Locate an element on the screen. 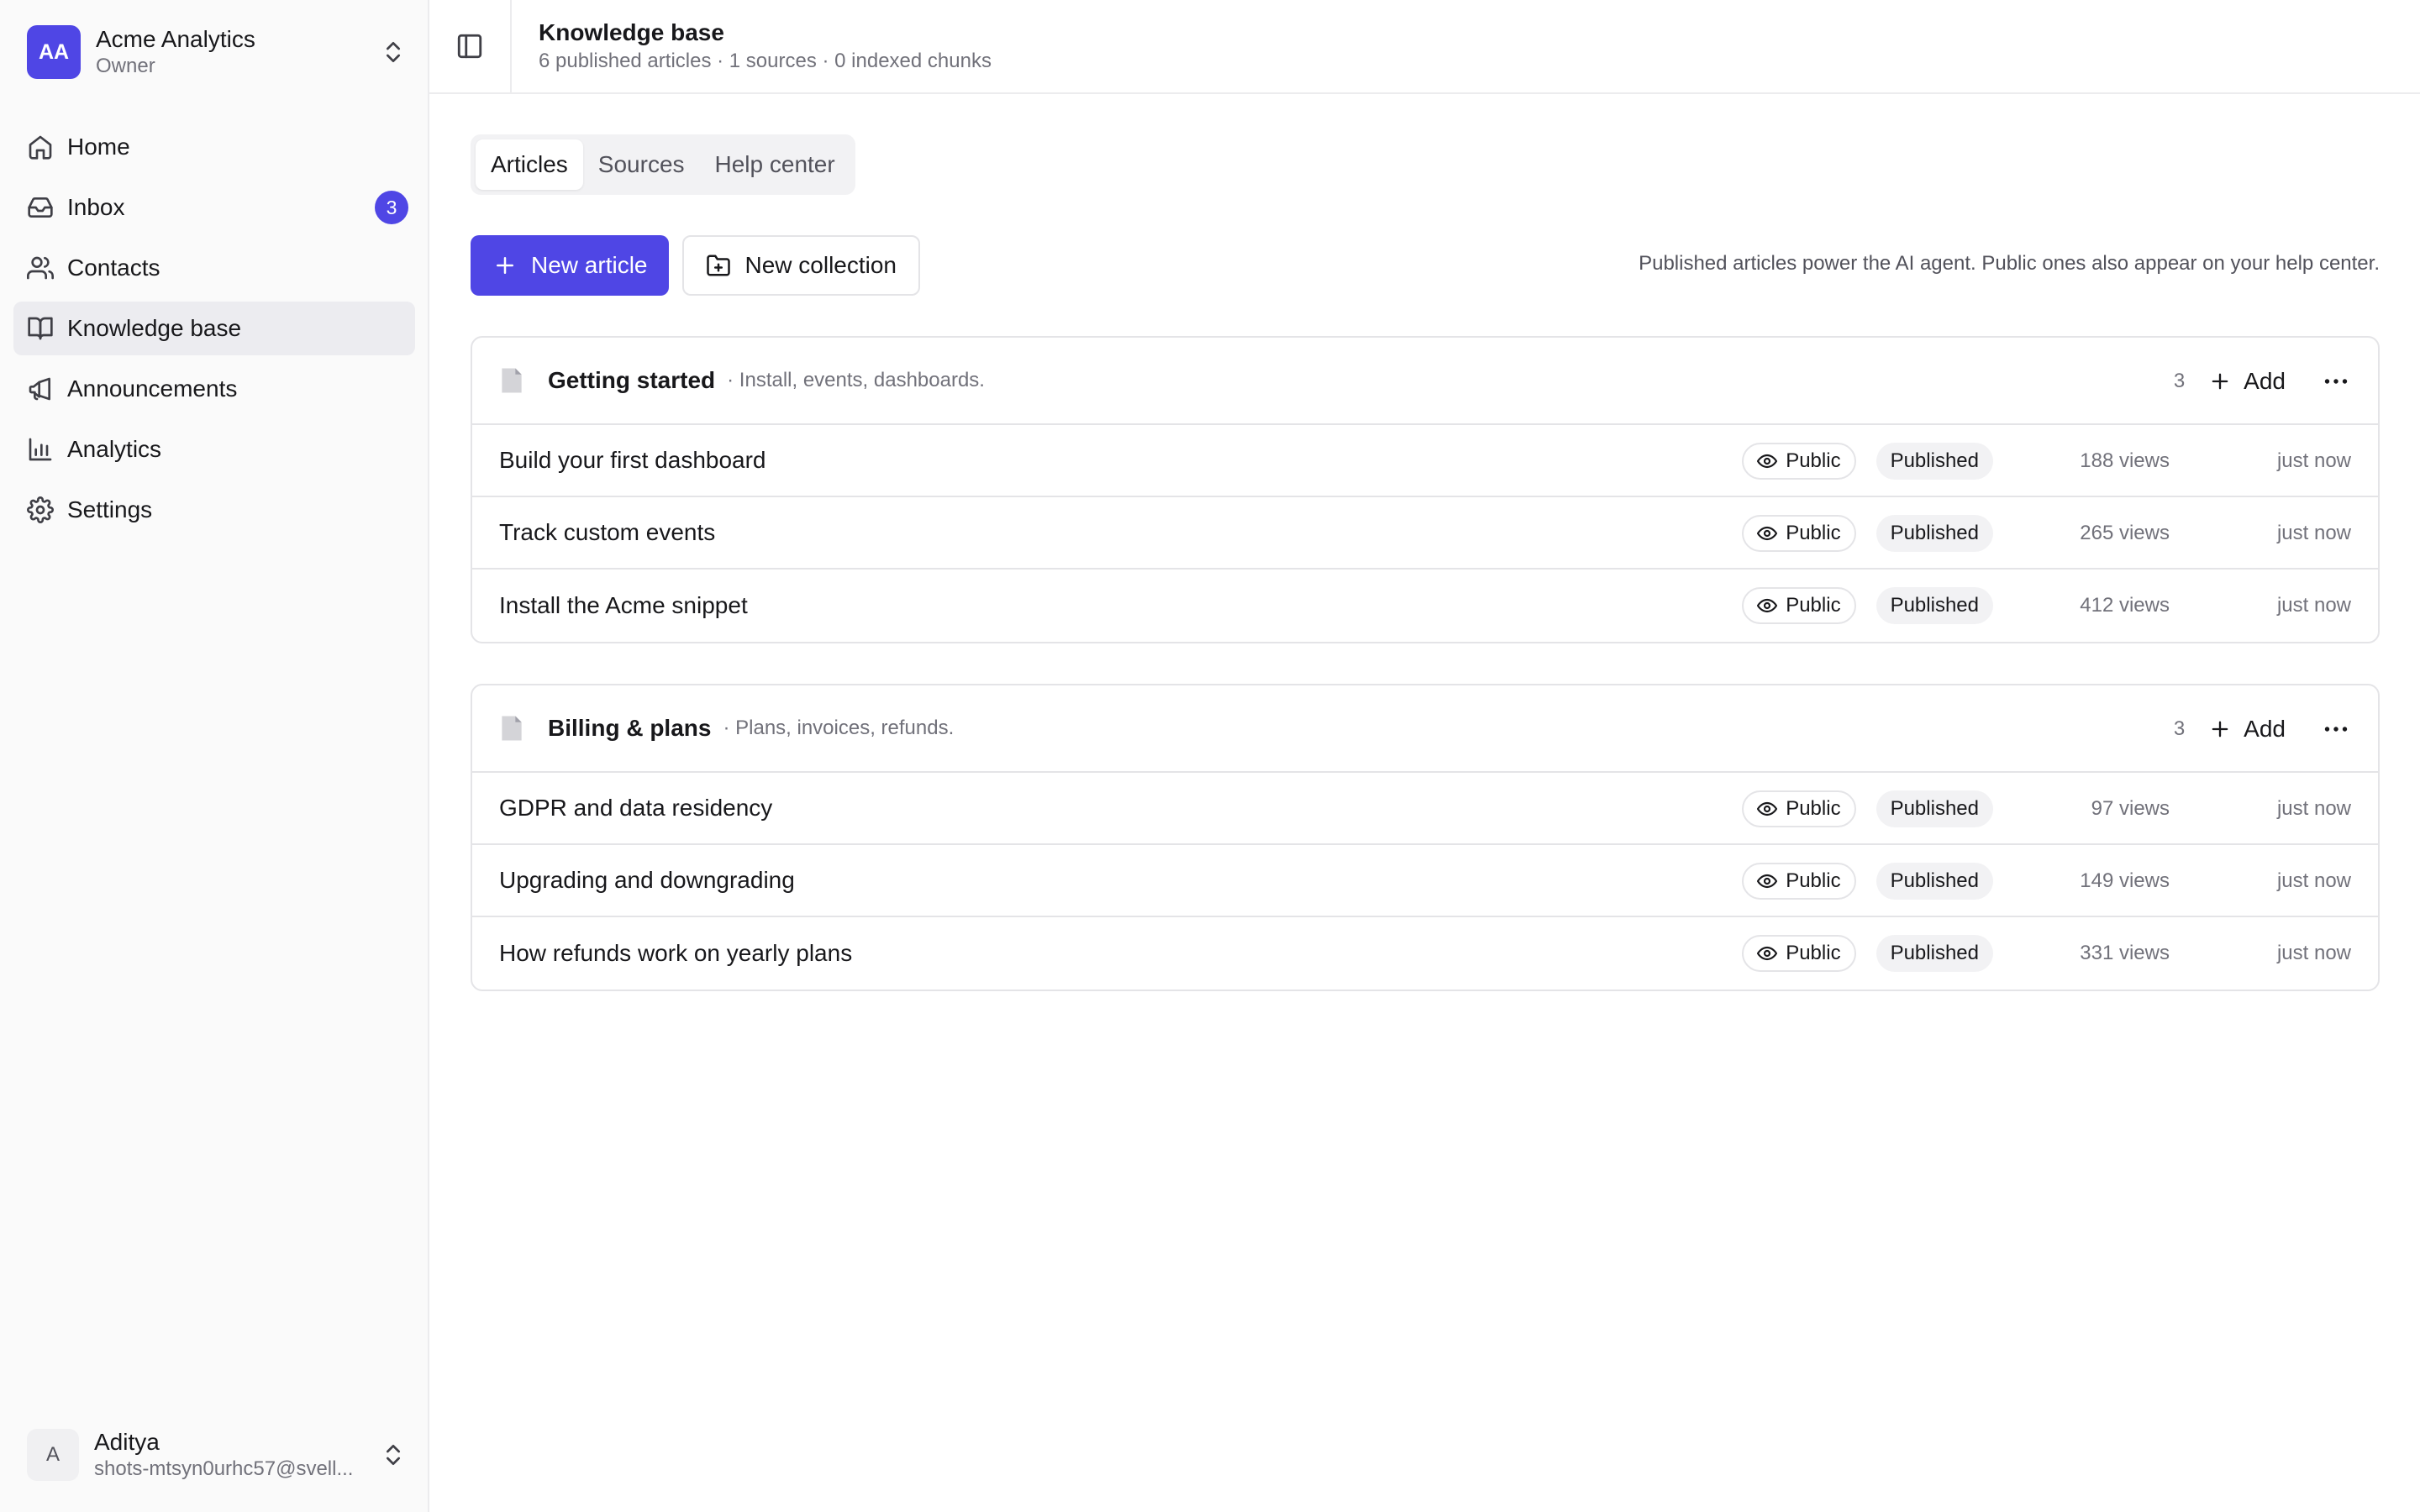 The image size is (2420, 1512). article-title: How refunds work on yearly plans is located at coordinates (676, 953).